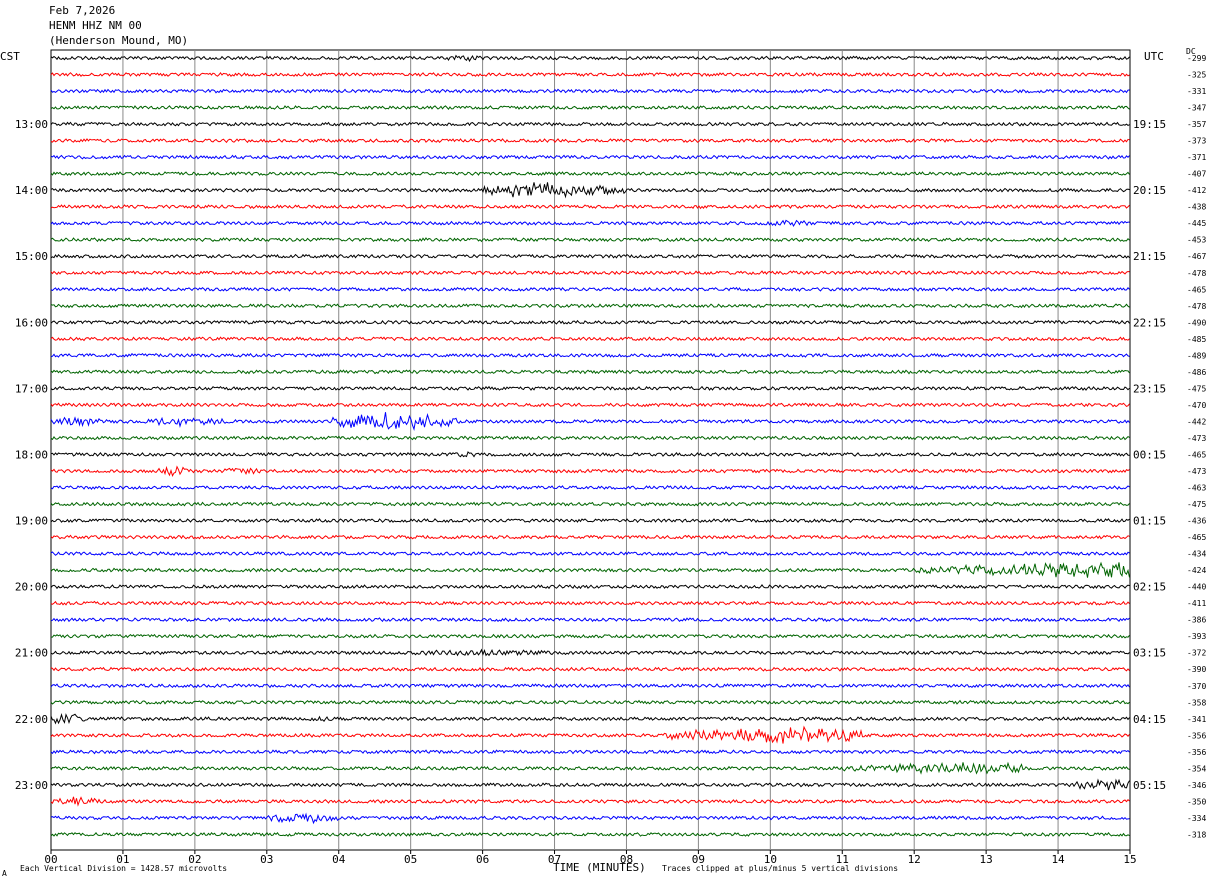  I want to click on cst-hour-label: 20:00, so click(31, 587).